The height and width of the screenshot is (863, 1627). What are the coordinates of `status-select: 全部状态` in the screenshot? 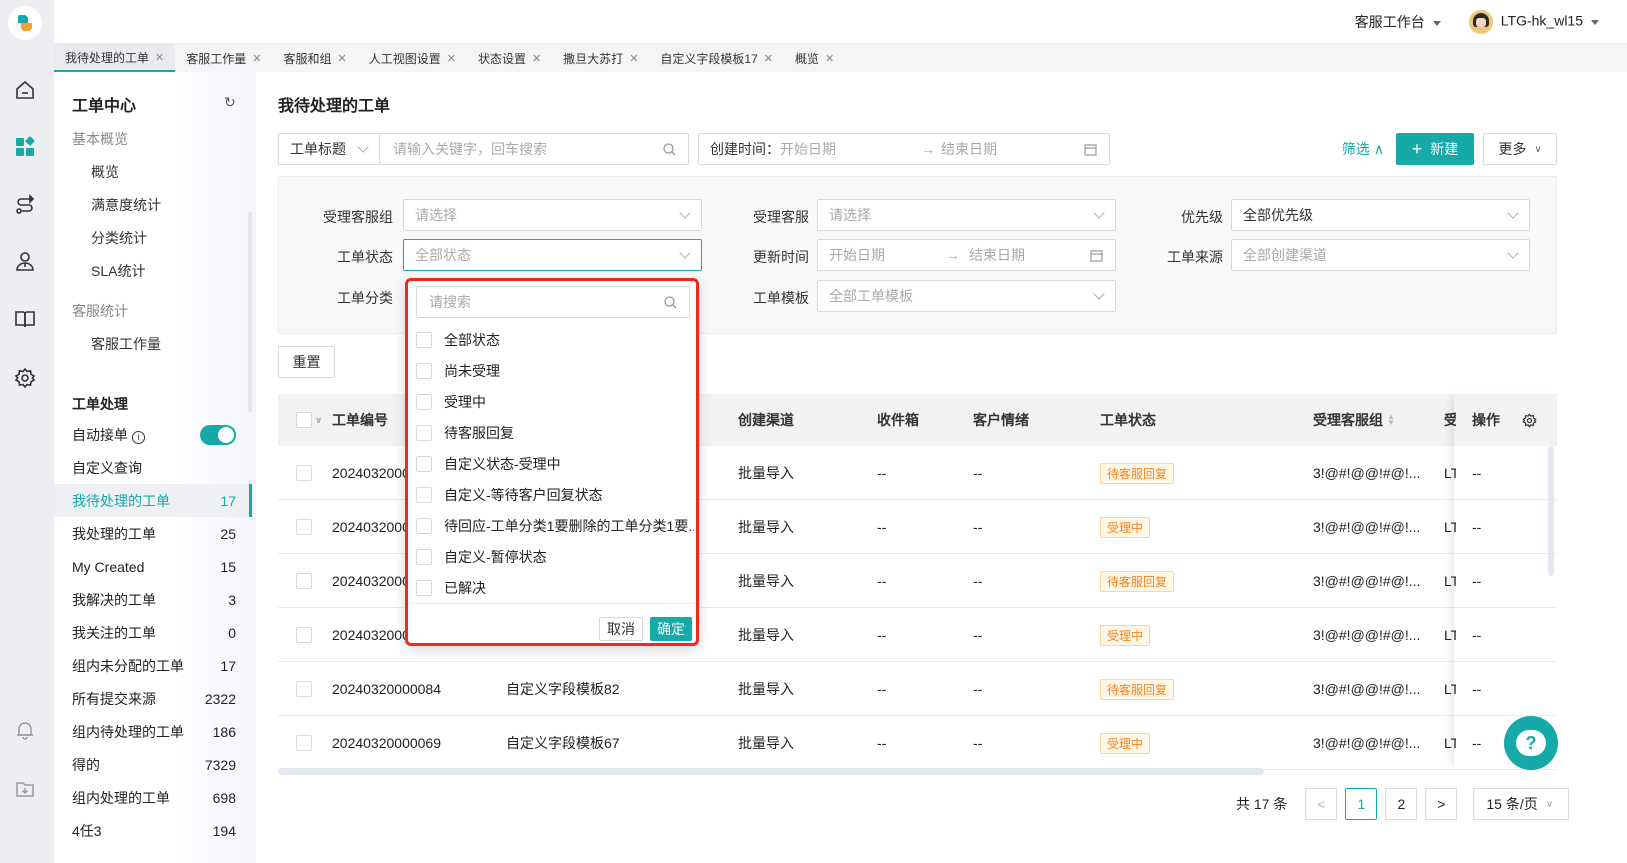 It's located at (552, 255).